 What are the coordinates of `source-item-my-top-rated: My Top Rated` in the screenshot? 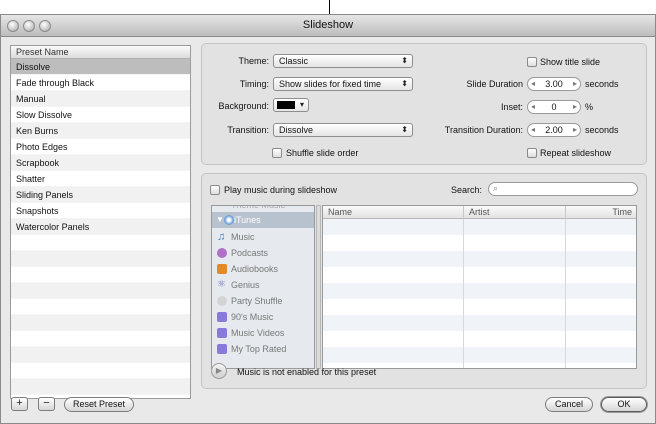 It's located at (263, 349).